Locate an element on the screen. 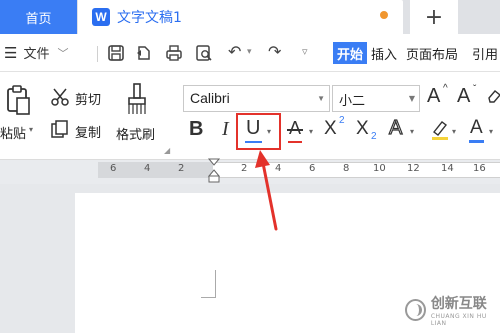 This screenshot has height=333, width=500. bold-button: B is located at coordinates (196, 129).